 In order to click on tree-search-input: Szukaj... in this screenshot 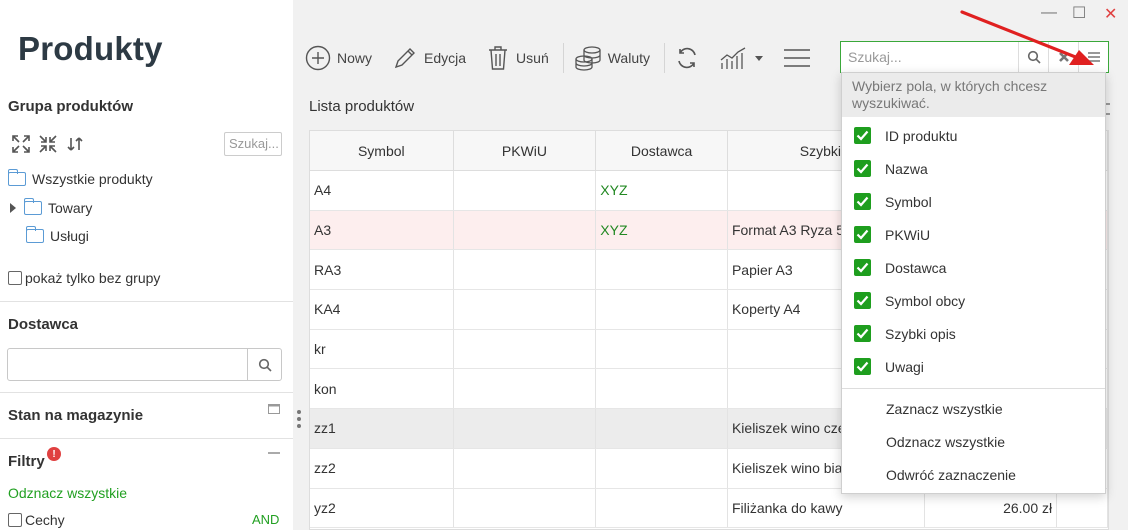, I will do `click(253, 144)`.